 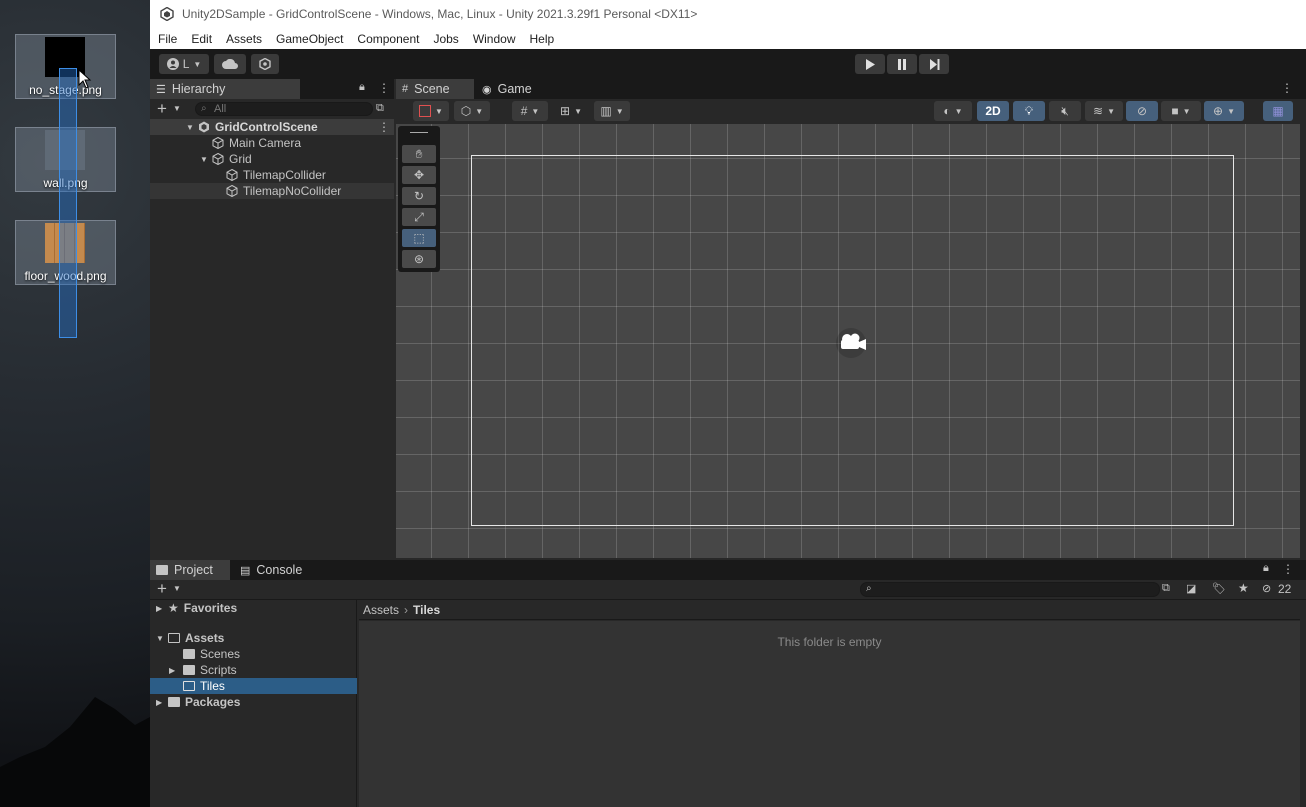 I want to click on search-placeholder: All, so click(x=220, y=109).